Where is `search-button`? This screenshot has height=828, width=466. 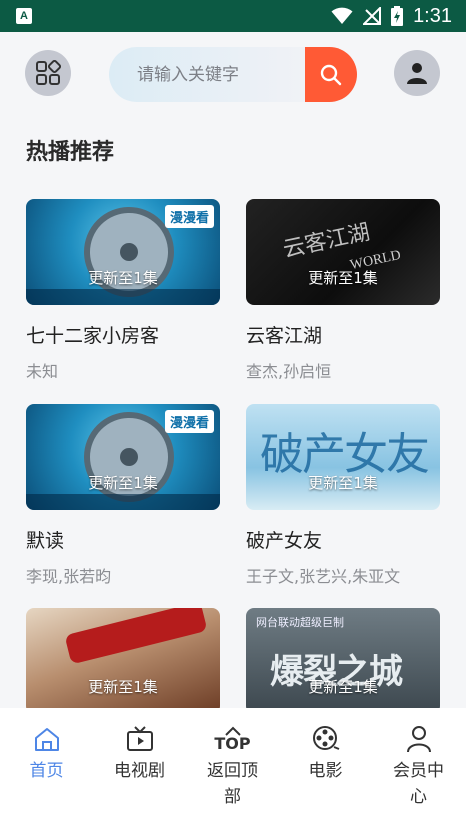 search-button is located at coordinates (331, 74).